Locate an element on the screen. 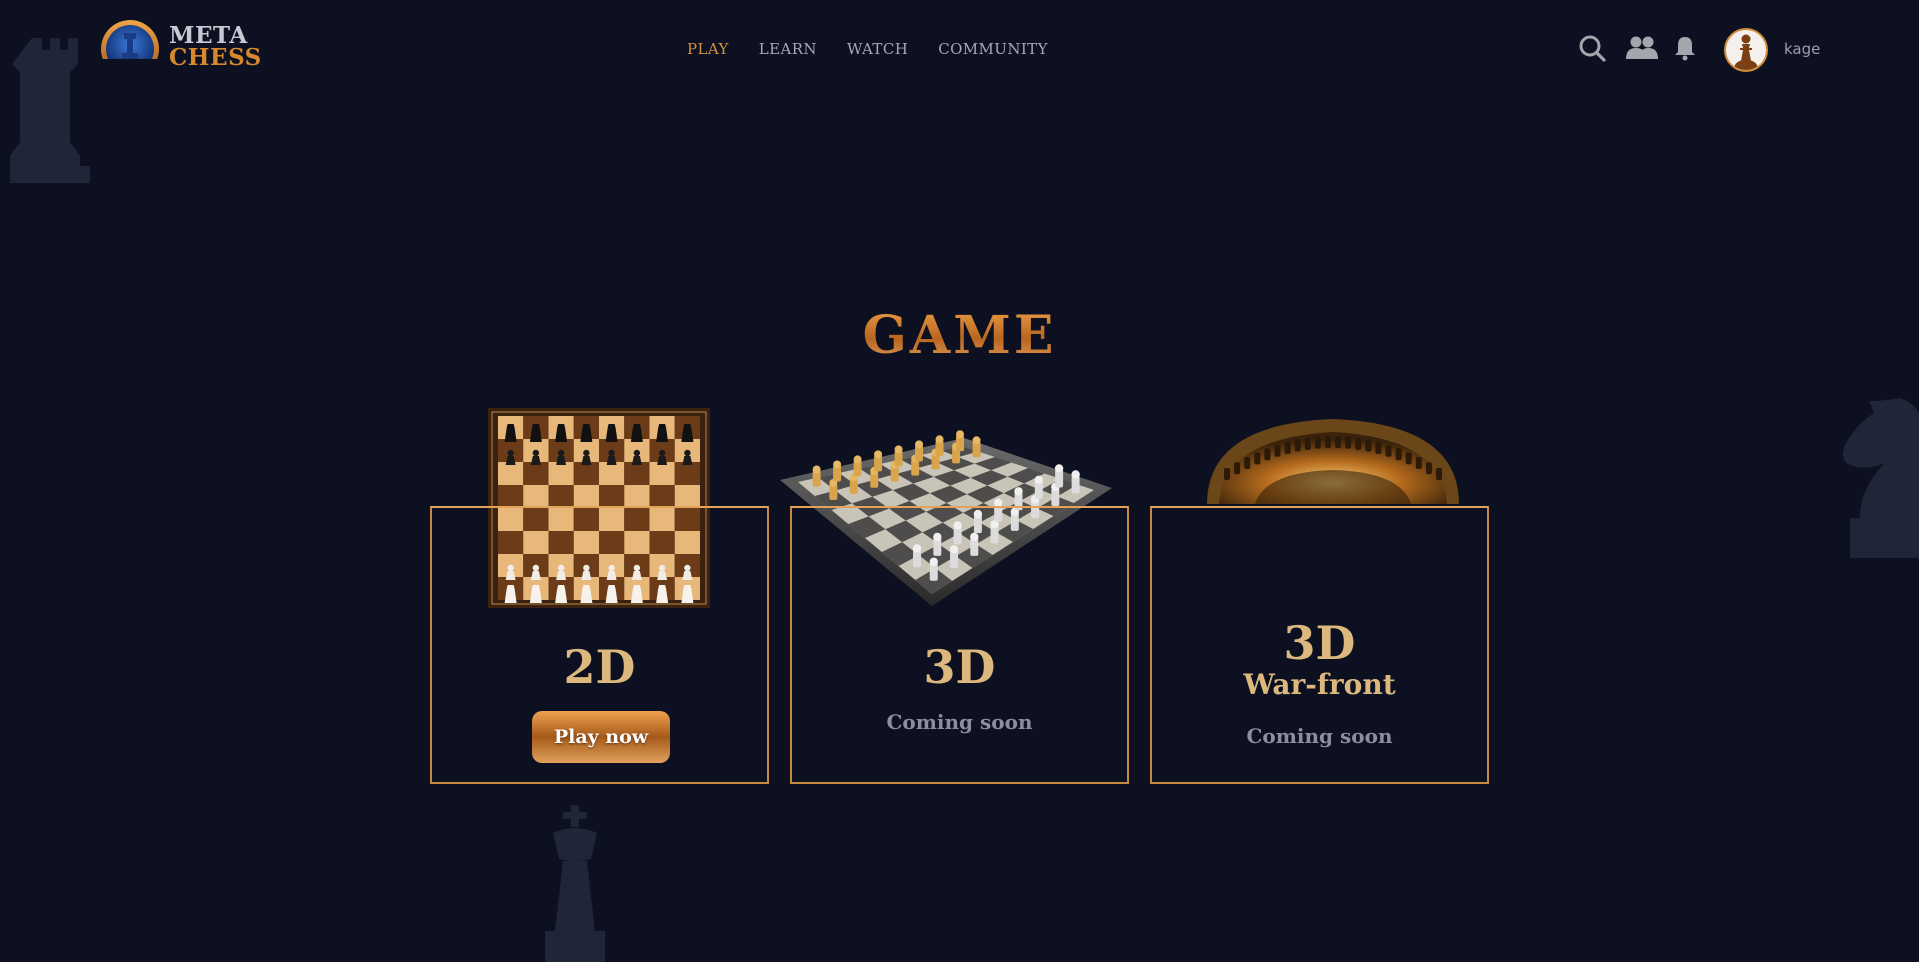 The height and width of the screenshot is (962, 1919). card-2d-title: 2D is located at coordinates (599, 667).